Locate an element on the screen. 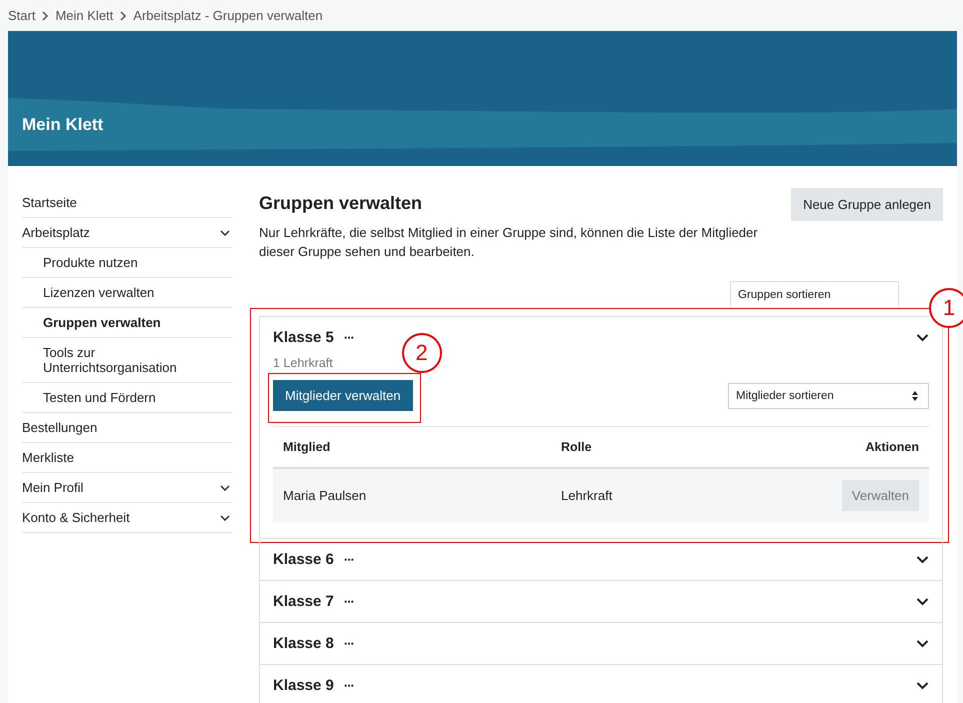 This screenshot has height=703, width=963. callout-number: 2 is located at coordinates (422, 353).